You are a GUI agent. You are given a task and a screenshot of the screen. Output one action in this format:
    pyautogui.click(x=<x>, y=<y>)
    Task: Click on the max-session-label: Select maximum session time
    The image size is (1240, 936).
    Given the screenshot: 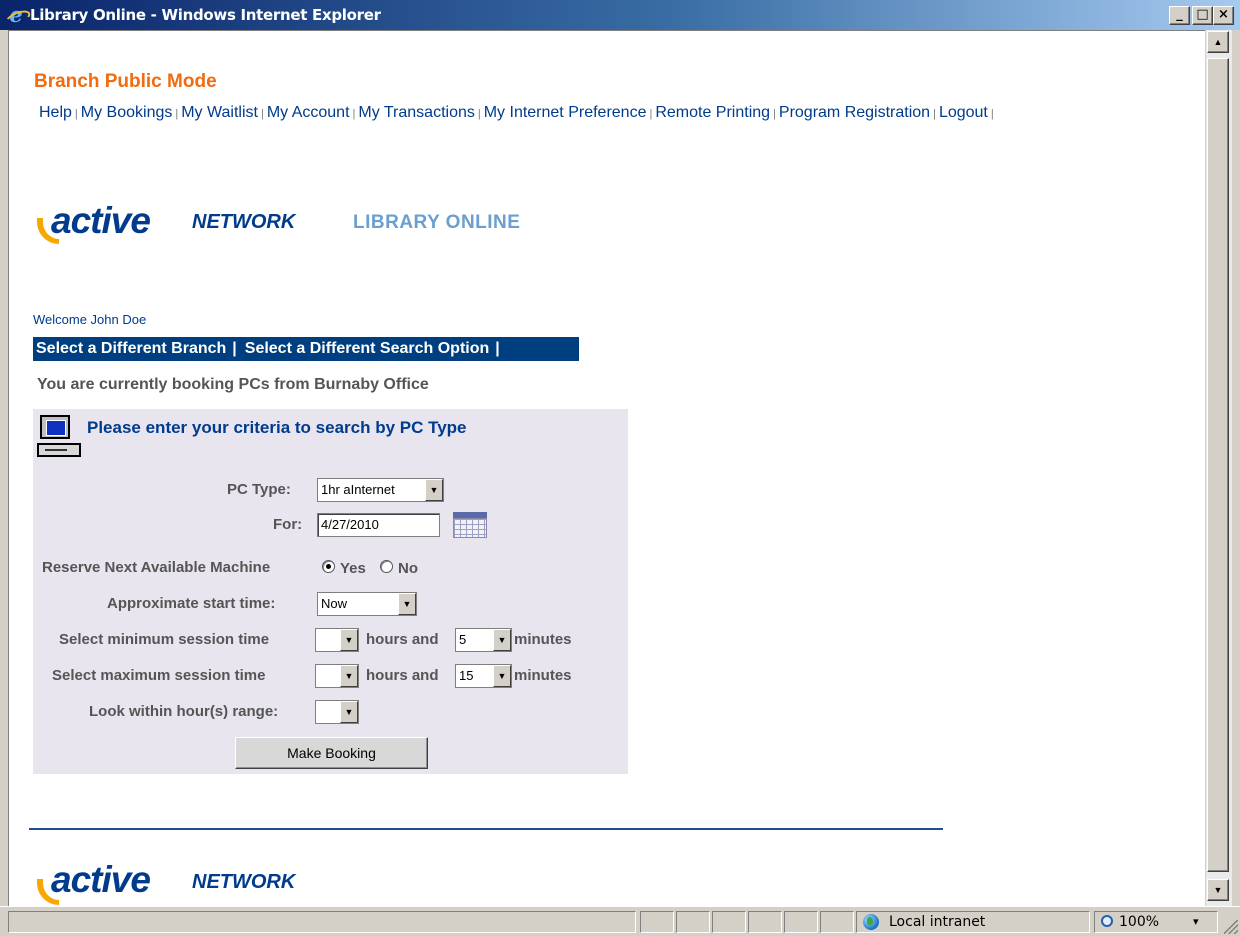 What is the action you would take?
    pyautogui.click(x=159, y=675)
    